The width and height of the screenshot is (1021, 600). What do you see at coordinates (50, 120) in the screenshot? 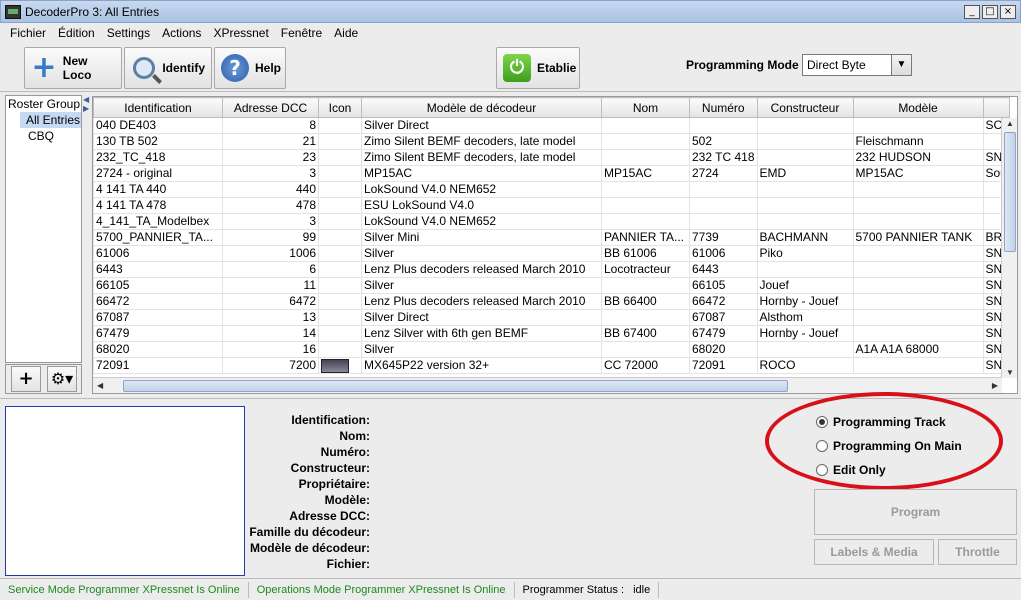
I see `roster-group-all-entries: All Entries` at bounding box center [50, 120].